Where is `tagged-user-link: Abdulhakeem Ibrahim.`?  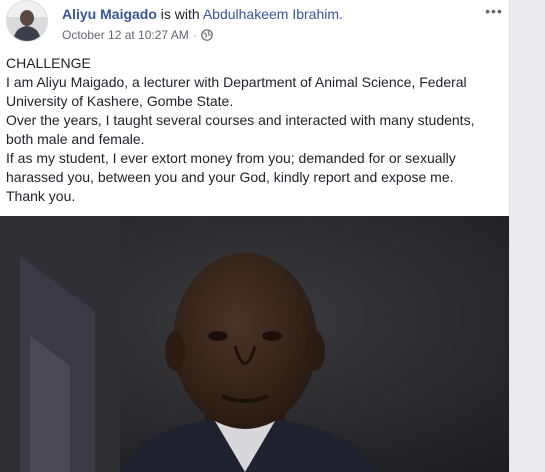 tagged-user-link: Abdulhakeem Ibrahim. is located at coordinates (273, 14).